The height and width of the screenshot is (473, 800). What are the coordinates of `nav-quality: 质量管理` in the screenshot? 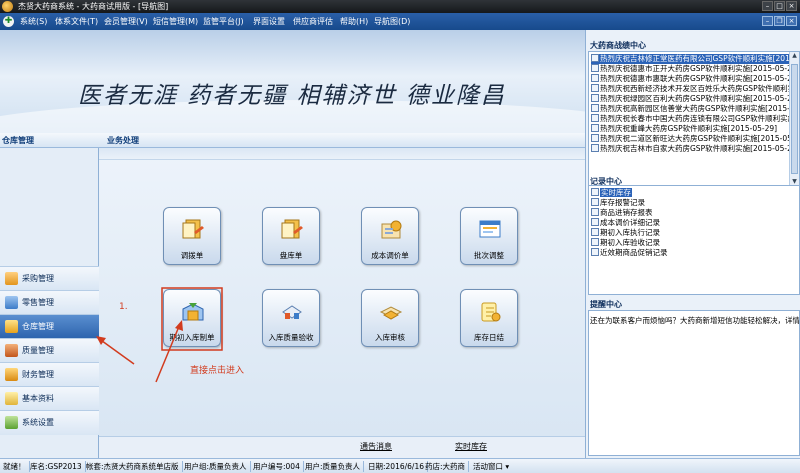 It's located at (49, 350).